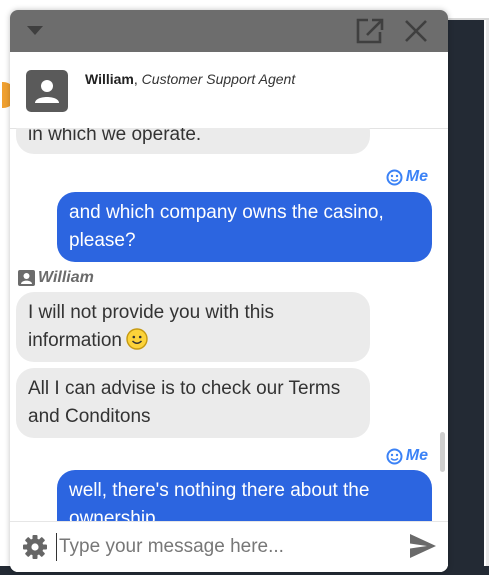  I want to click on open-in-new-window-icon, so click(370, 31).